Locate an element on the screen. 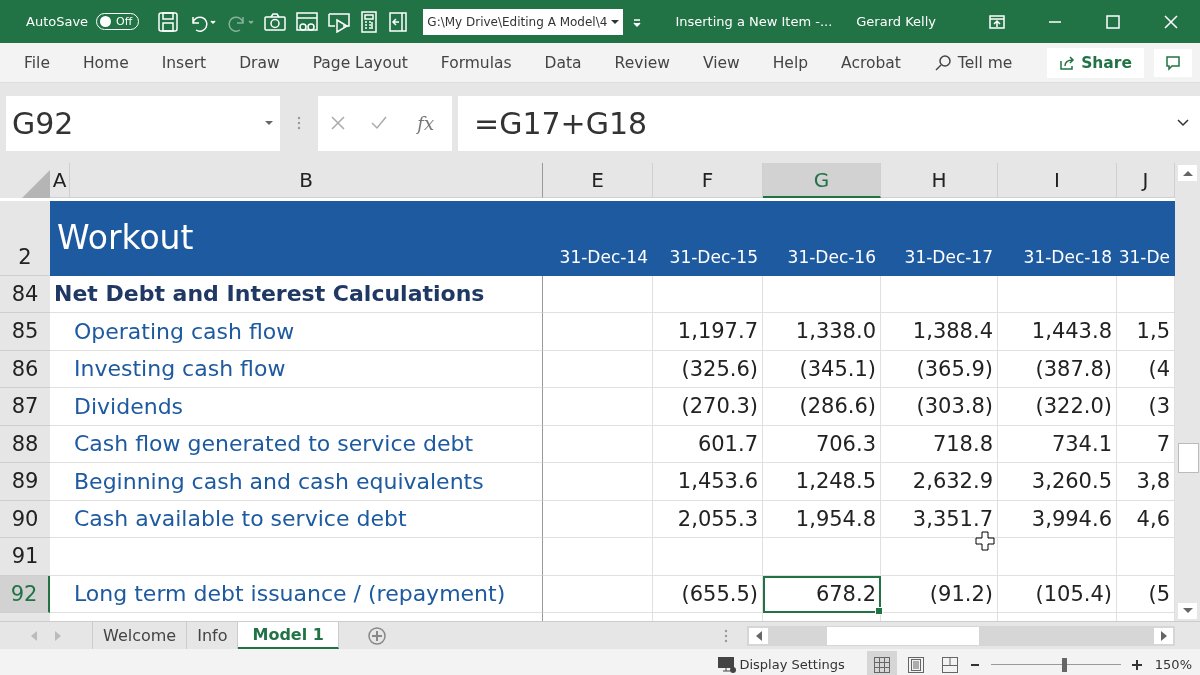 The image size is (1200, 675). table-cell: (91.2) is located at coordinates (939, 594).